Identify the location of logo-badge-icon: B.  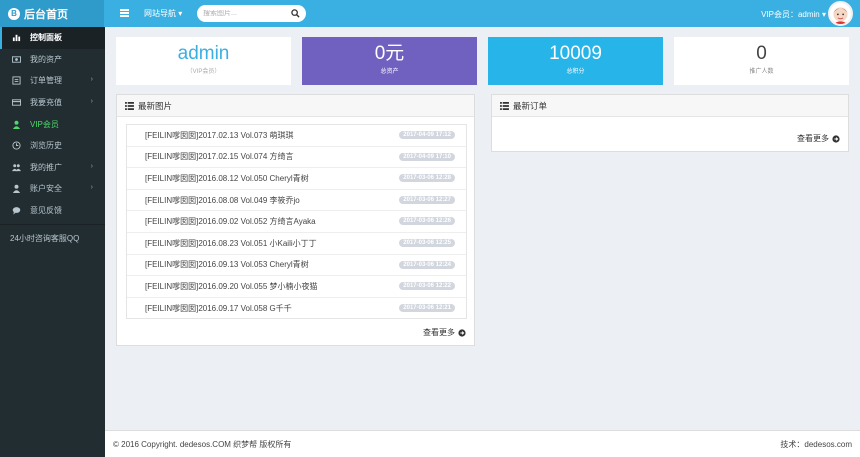
(14, 13).